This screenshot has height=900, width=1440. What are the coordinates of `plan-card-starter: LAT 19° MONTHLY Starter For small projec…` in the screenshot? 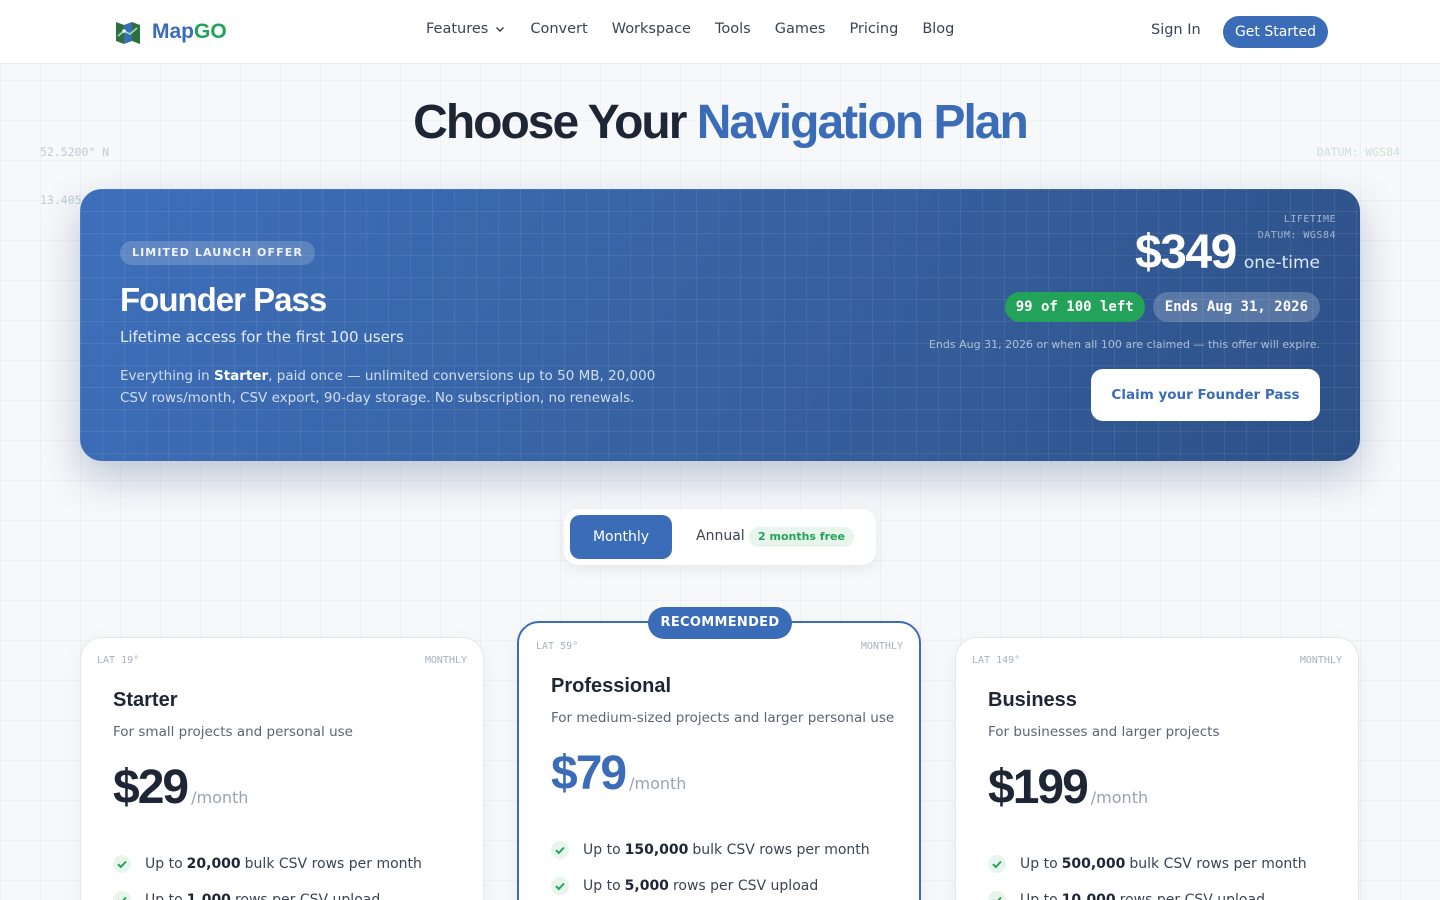 It's located at (282, 768).